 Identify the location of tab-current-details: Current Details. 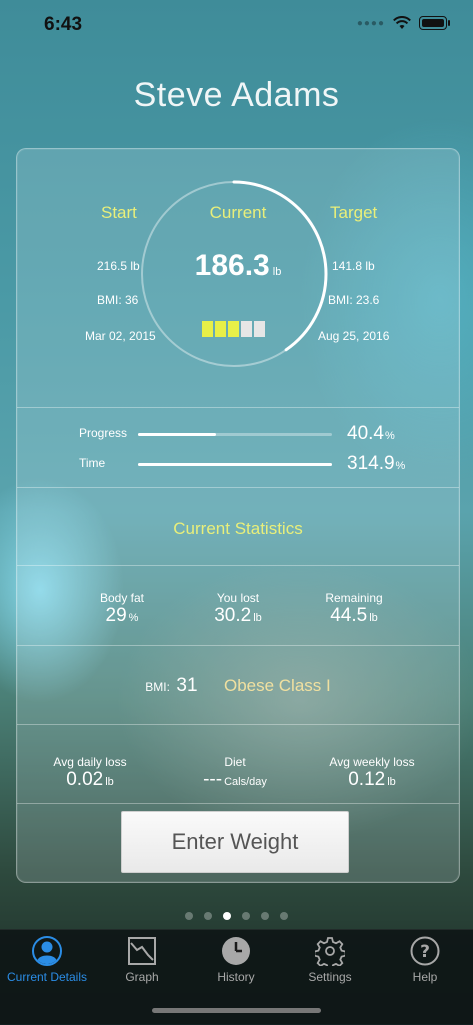
(47, 960).